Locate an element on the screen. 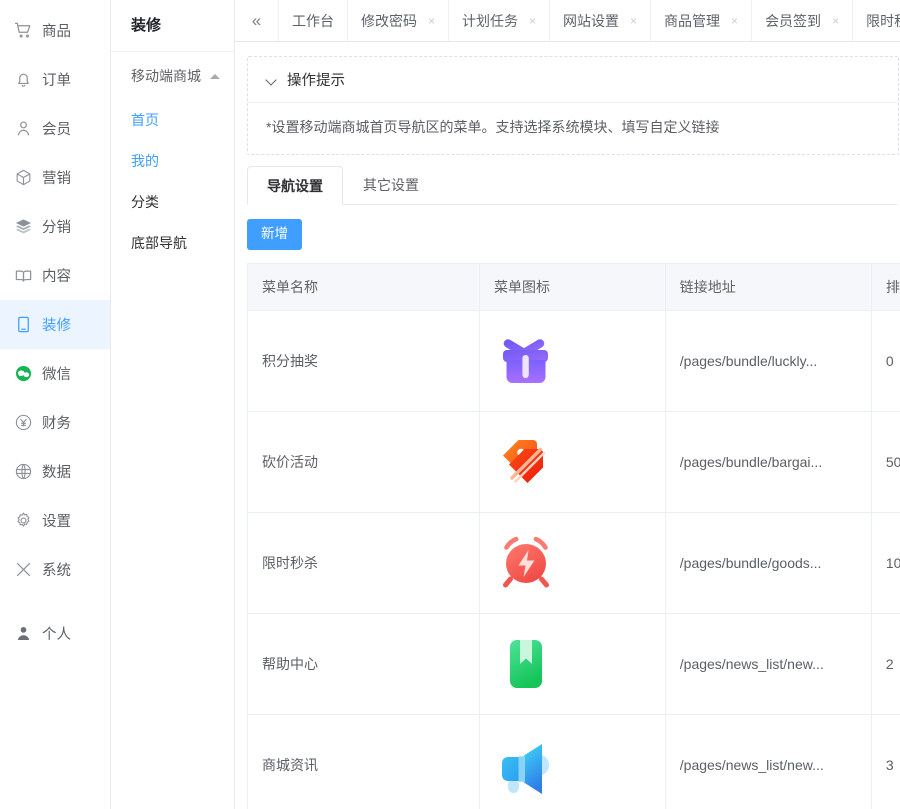  tab-nav-settings: 导航设置 is located at coordinates (295, 185).